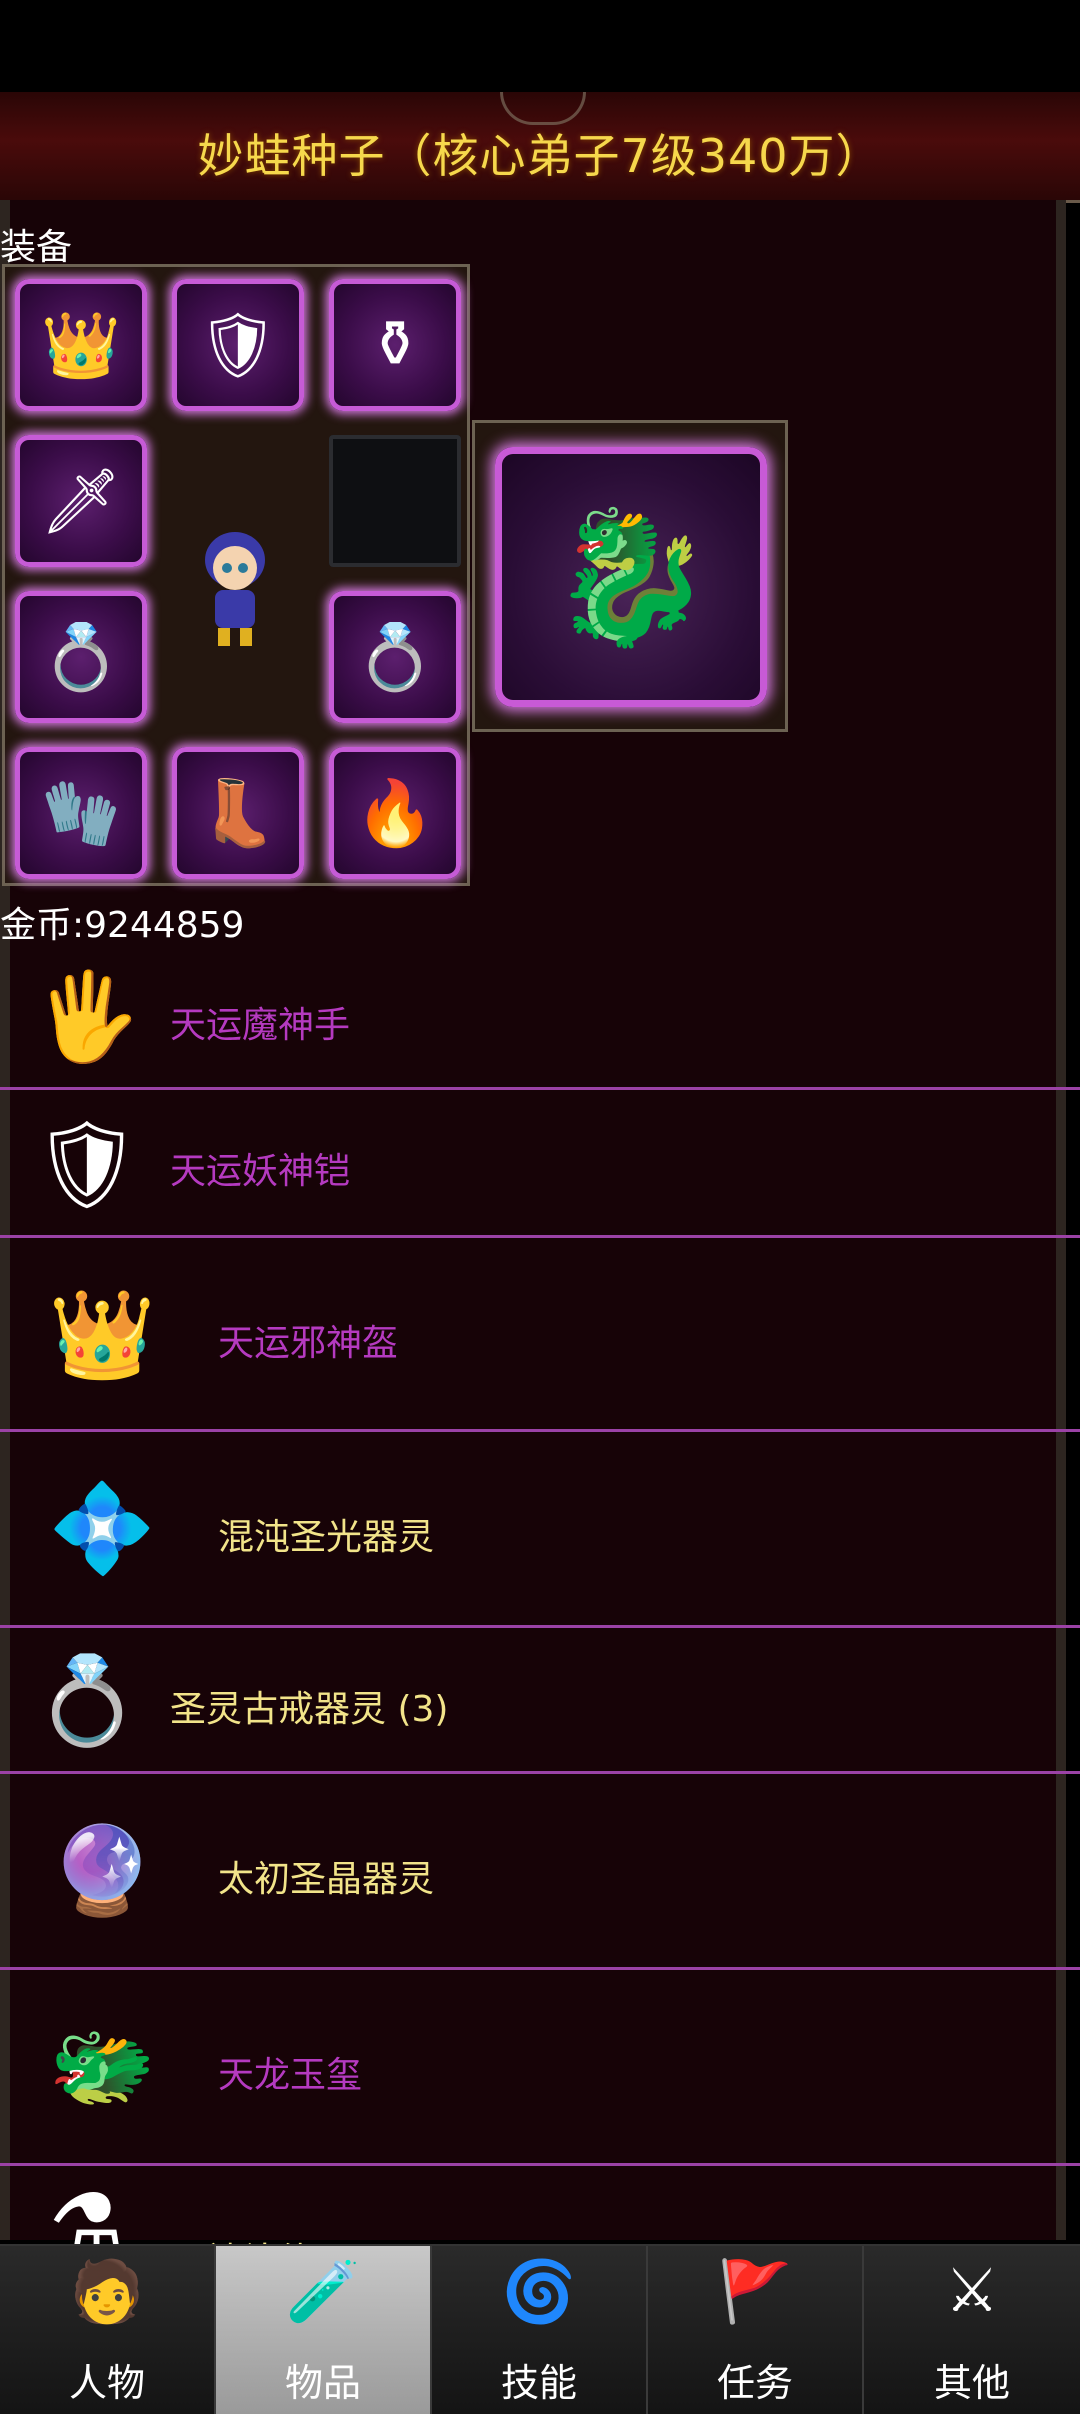 This screenshot has height=2414, width=1080. I want to click on tab-label: 任务, so click(754, 2383).